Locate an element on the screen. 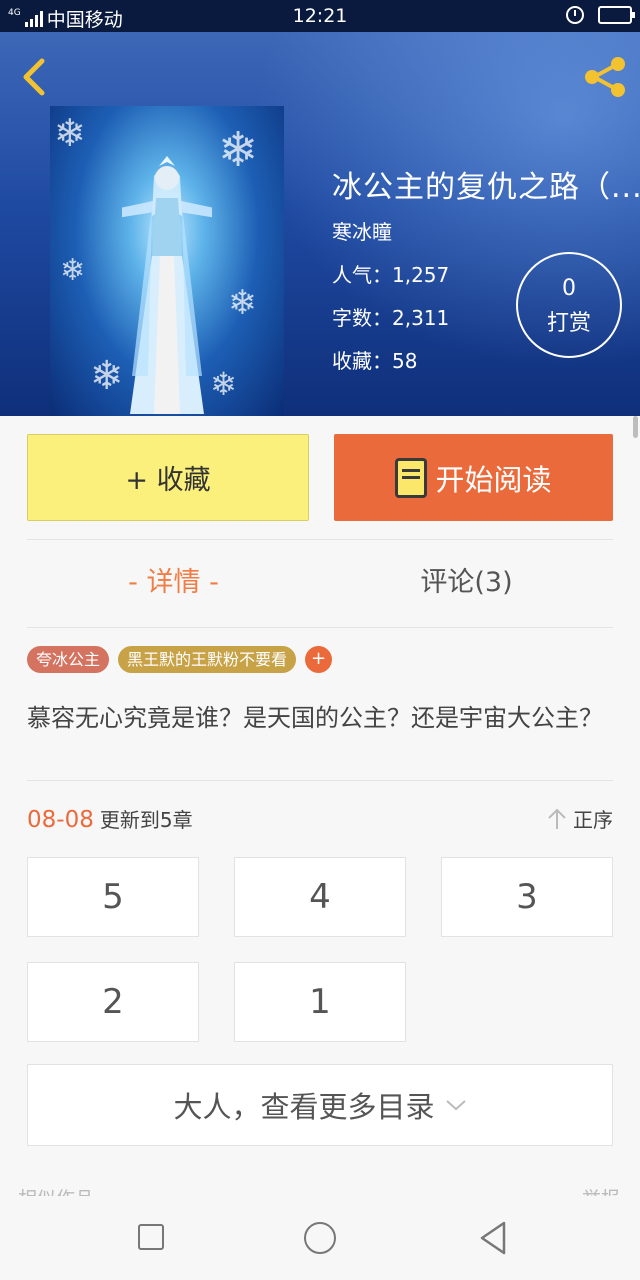  scrollbar is located at coordinates (635, 427).